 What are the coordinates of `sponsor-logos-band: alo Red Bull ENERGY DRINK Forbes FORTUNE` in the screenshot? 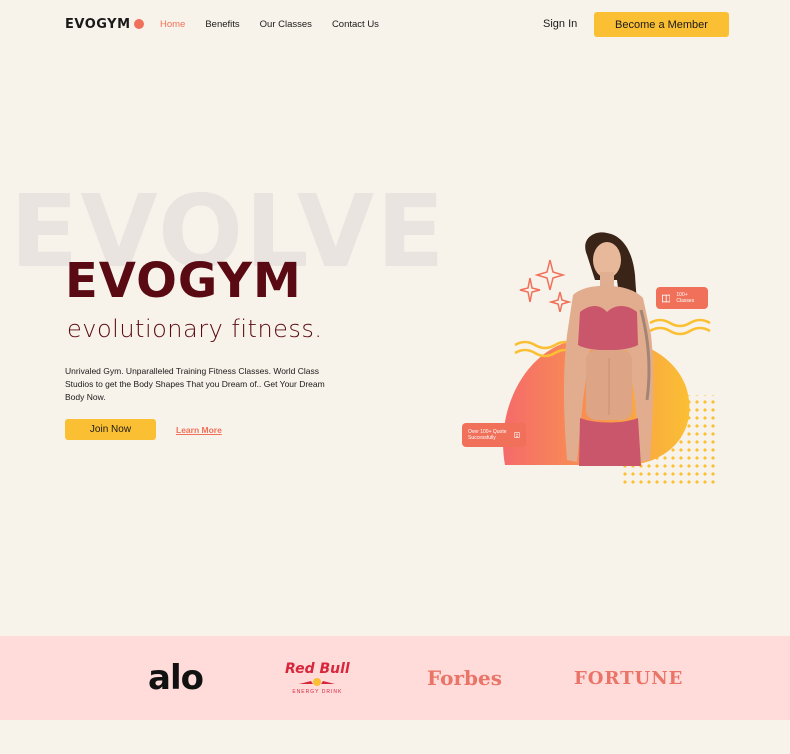 It's located at (395, 678).